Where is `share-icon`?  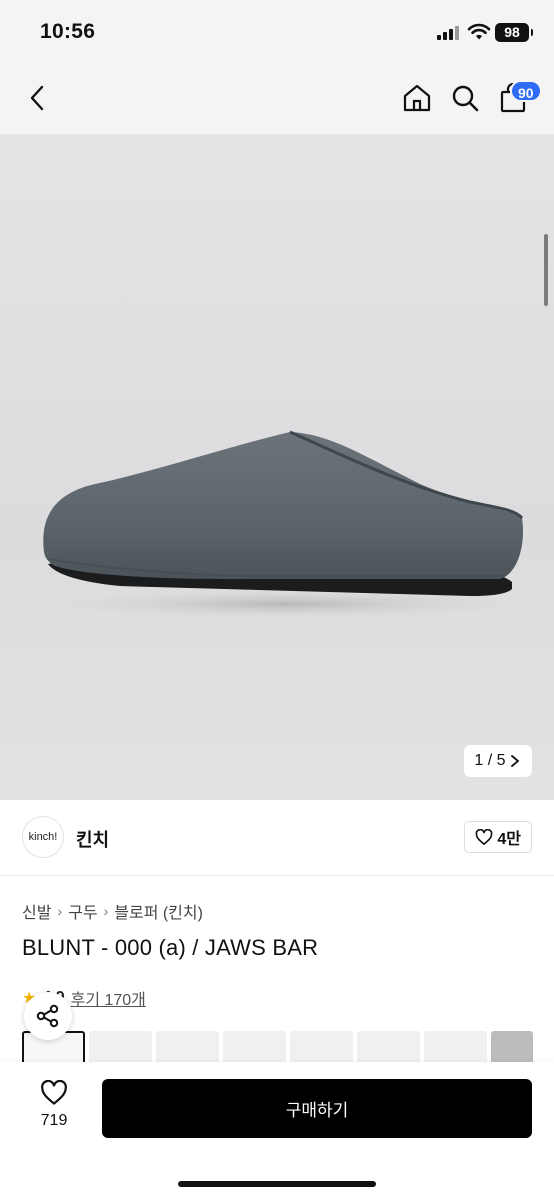 share-icon is located at coordinates (47, 1016).